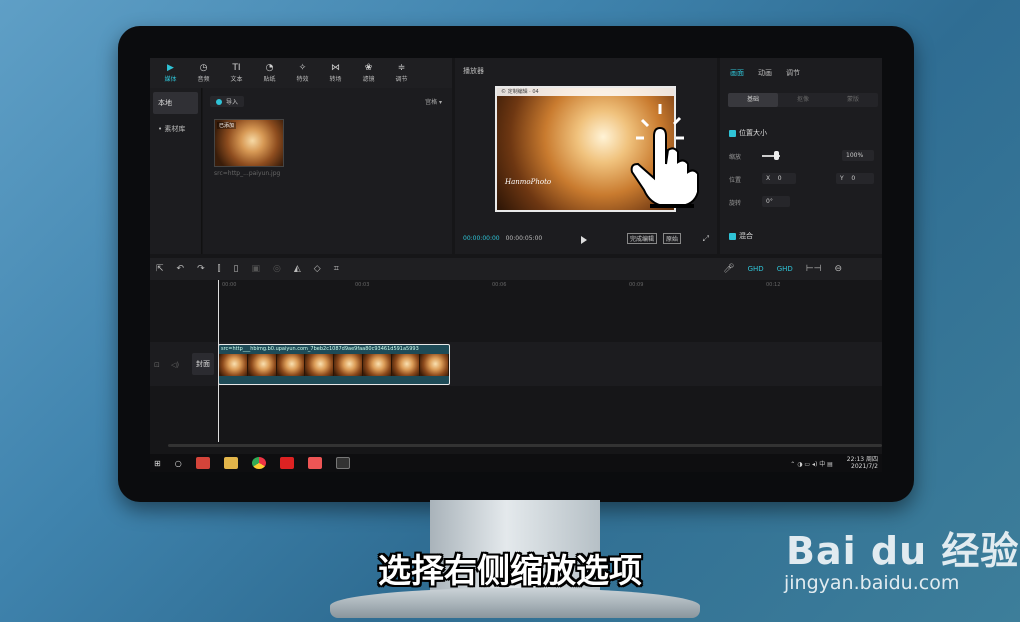  What do you see at coordinates (277, 269) in the screenshot?
I see `reverse-icon: ◎` at bounding box center [277, 269].